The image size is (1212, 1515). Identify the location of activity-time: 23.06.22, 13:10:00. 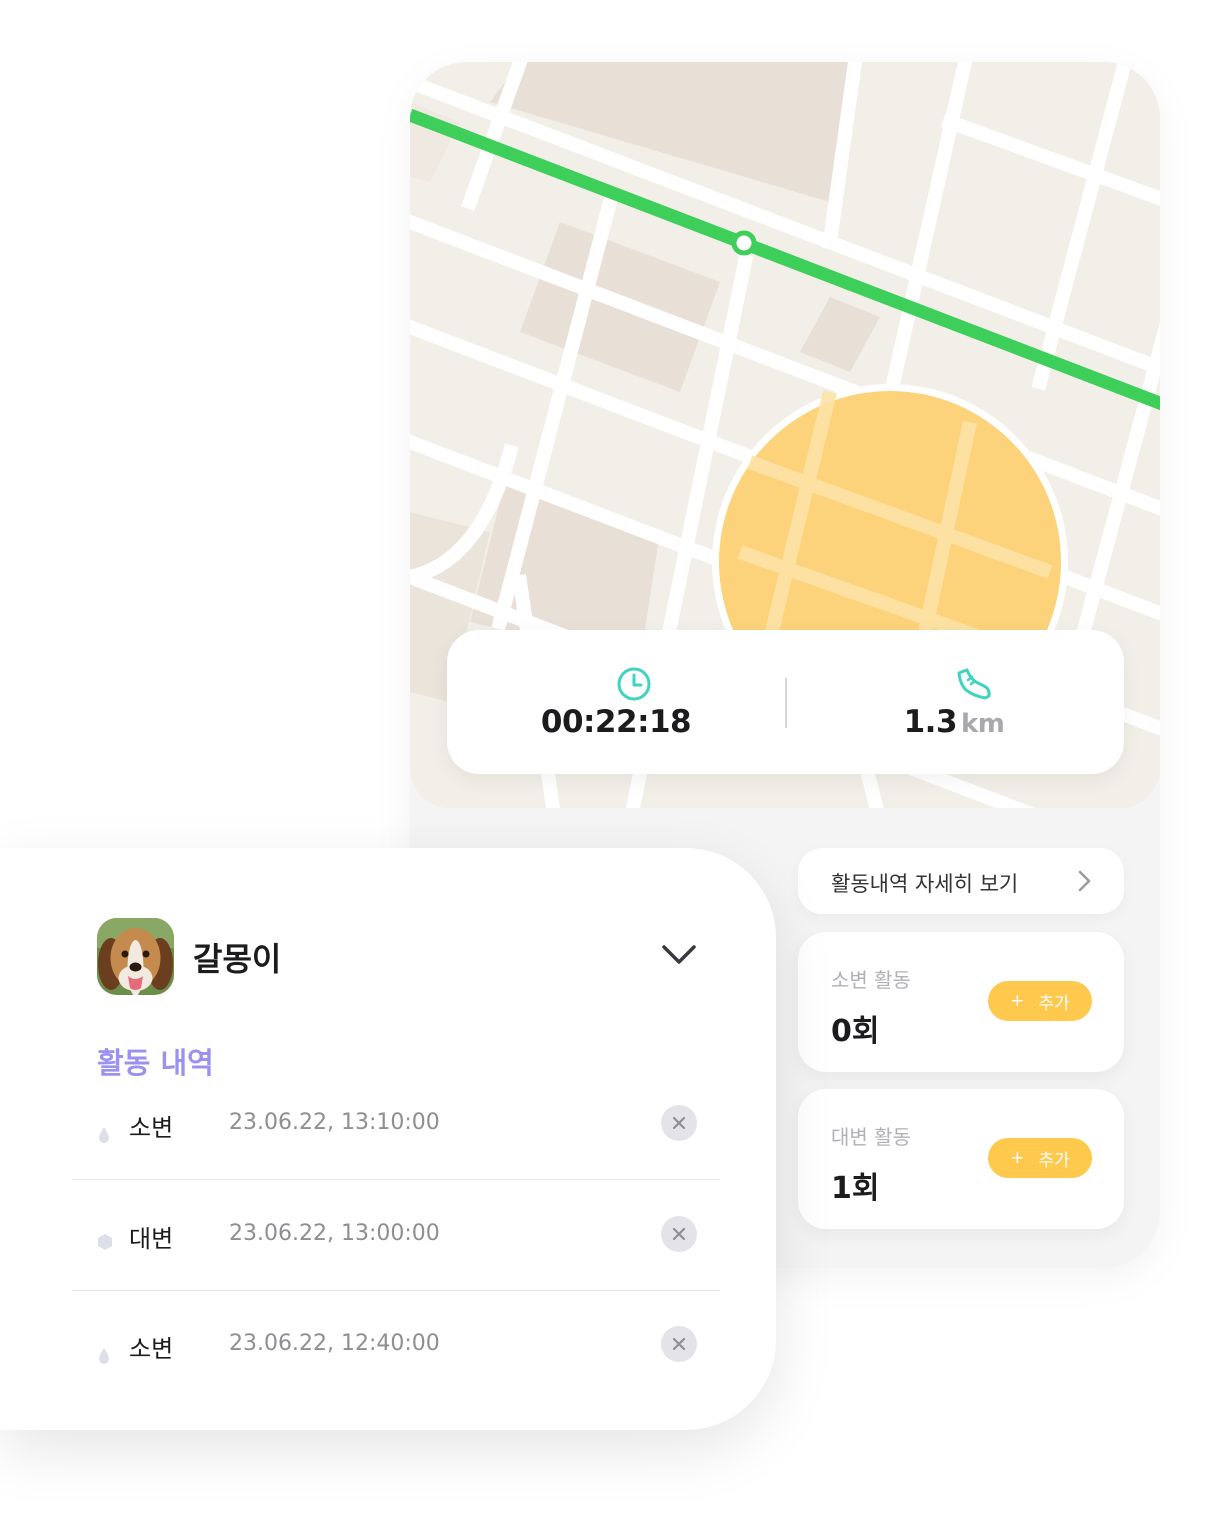
(334, 1122).